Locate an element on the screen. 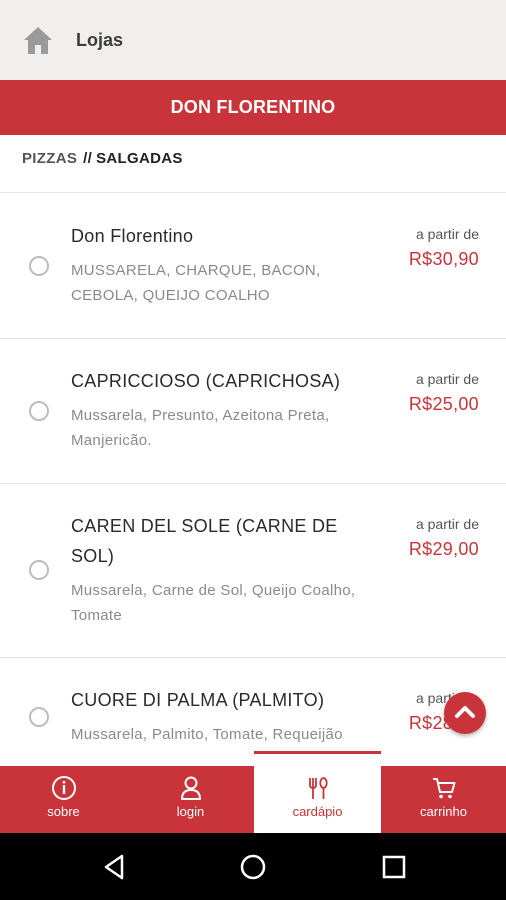 The width and height of the screenshot is (506, 900). chevron-up-icon is located at coordinates (465, 712).